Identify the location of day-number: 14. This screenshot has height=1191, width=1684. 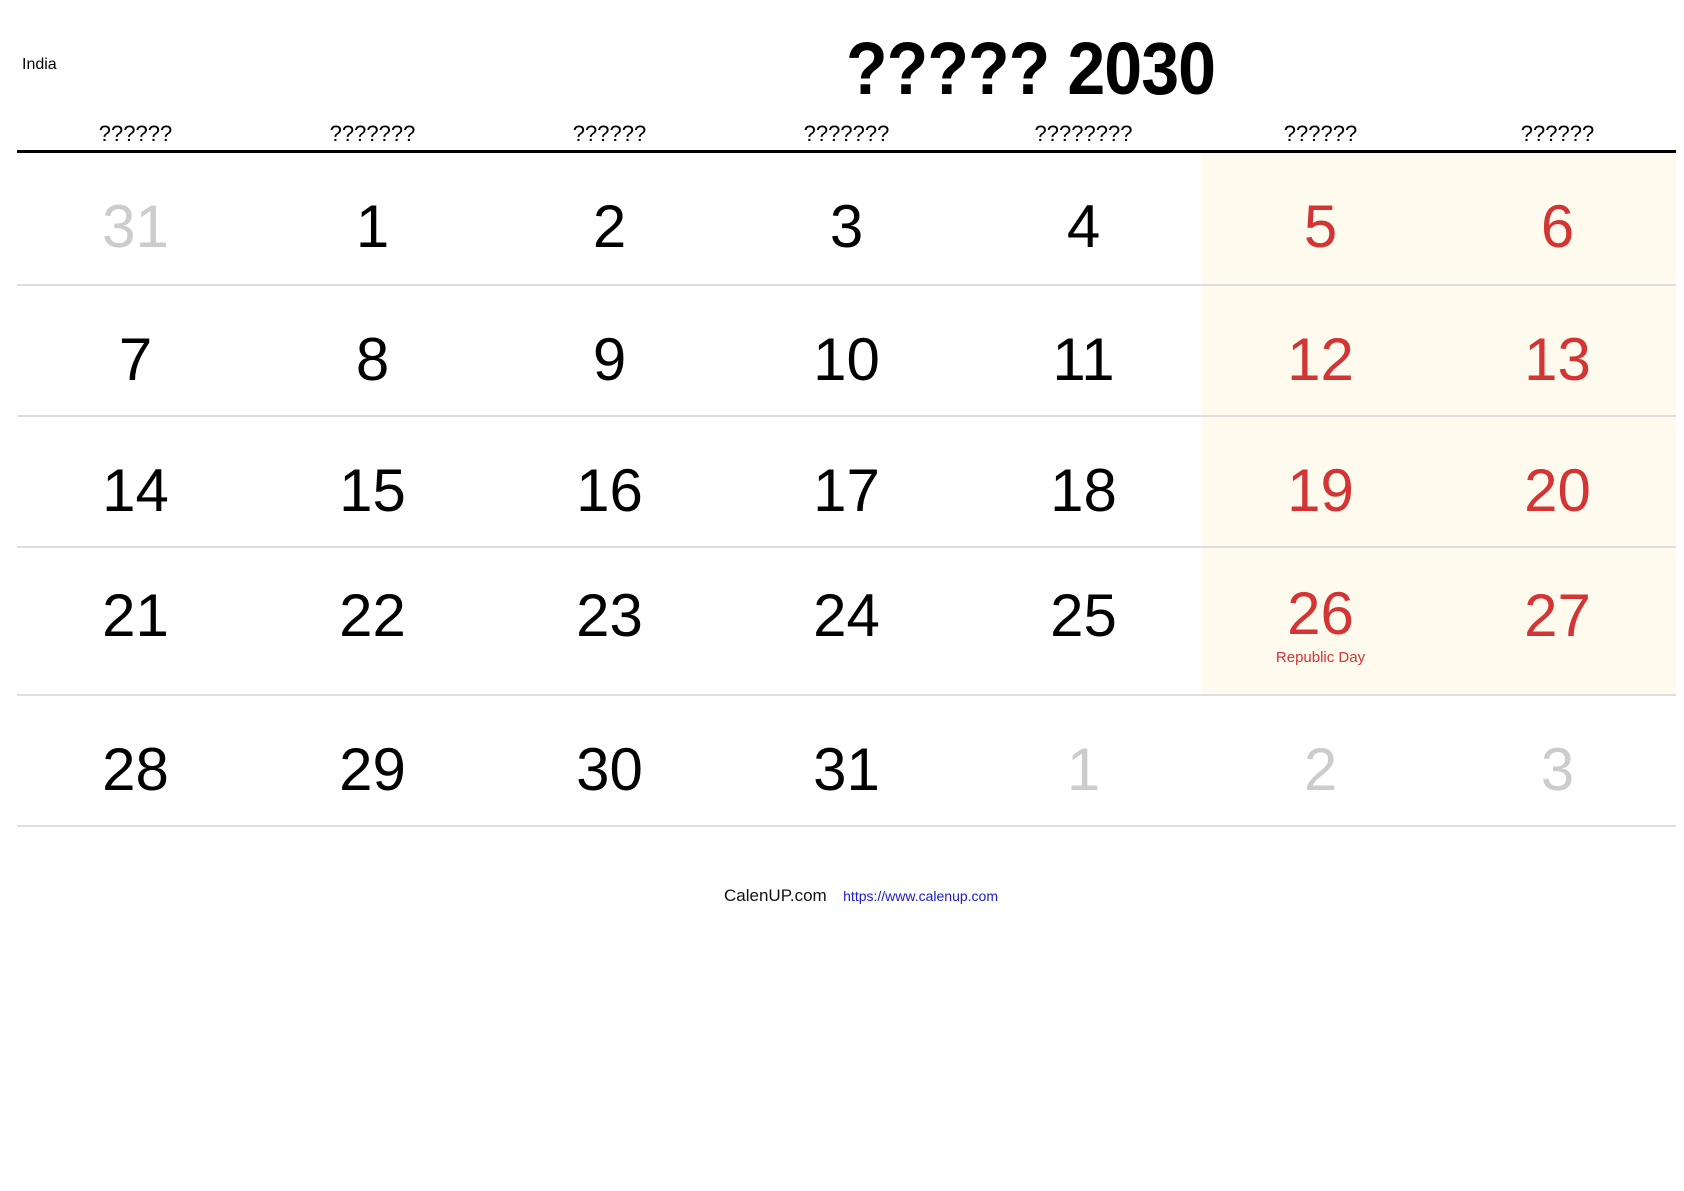
(135, 490).